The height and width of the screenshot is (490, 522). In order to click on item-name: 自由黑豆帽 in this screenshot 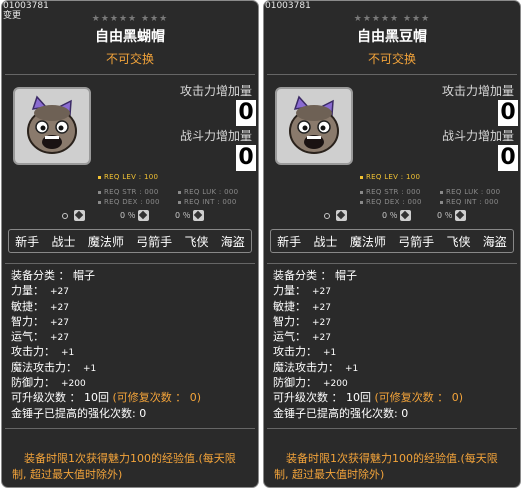, I will do `click(392, 37)`.